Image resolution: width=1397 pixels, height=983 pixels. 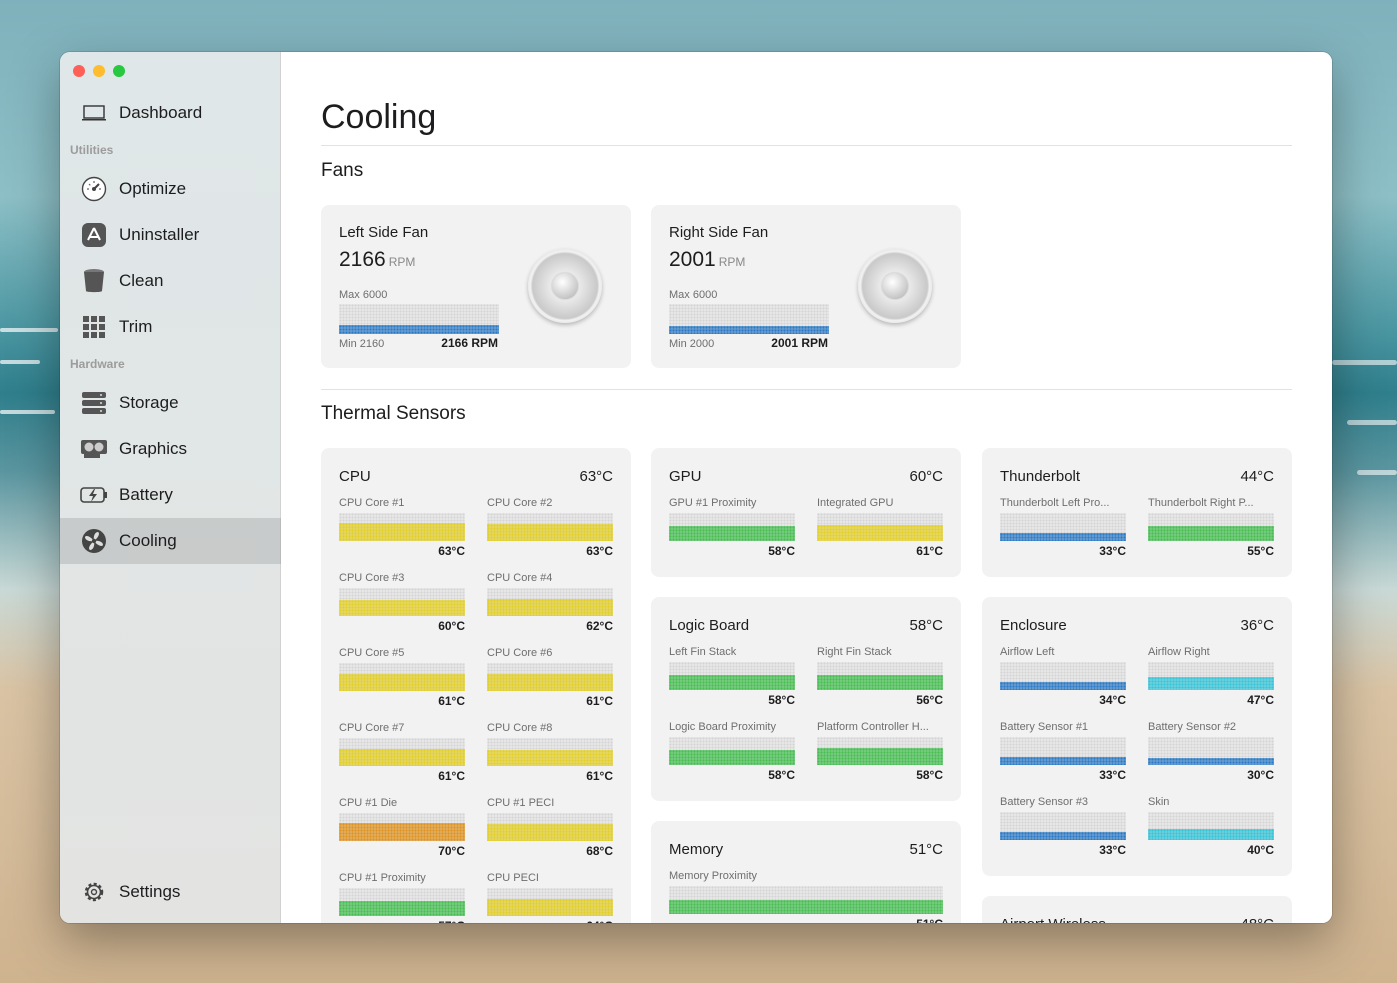 I want to click on sidebar-item-label: Uninstaller, so click(x=159, y=234).